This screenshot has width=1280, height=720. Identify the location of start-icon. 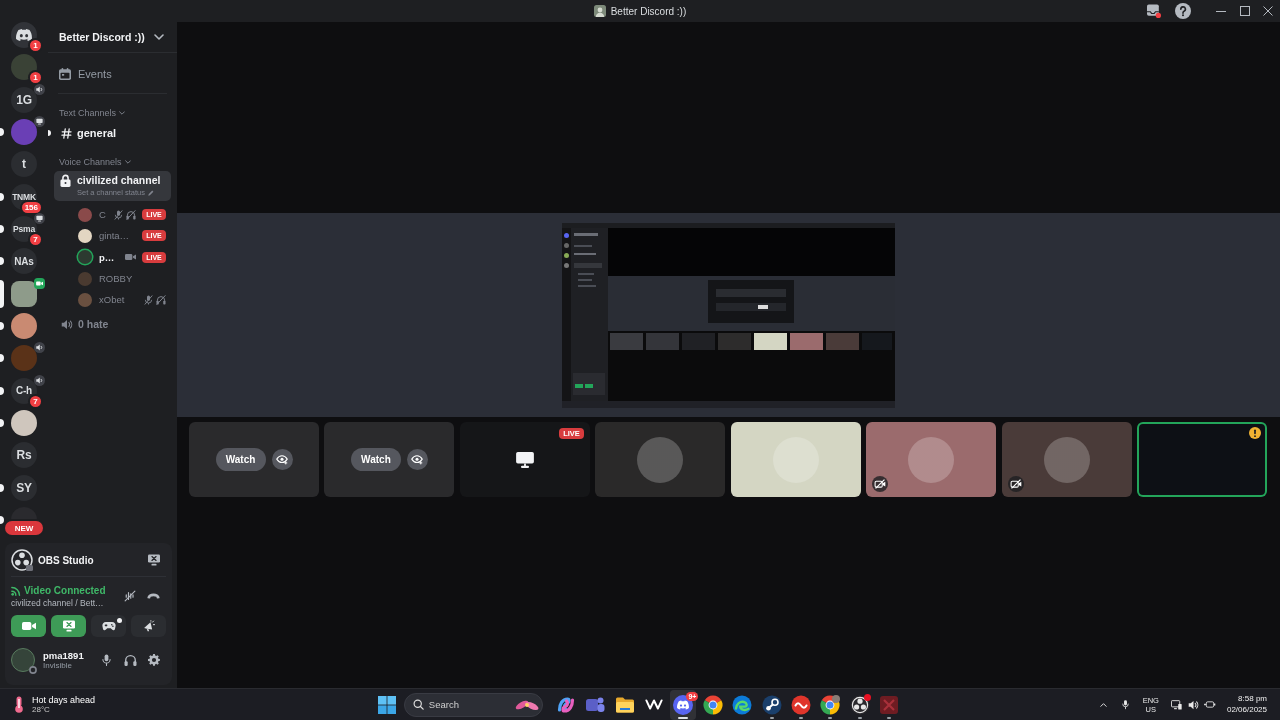
(386, 704).